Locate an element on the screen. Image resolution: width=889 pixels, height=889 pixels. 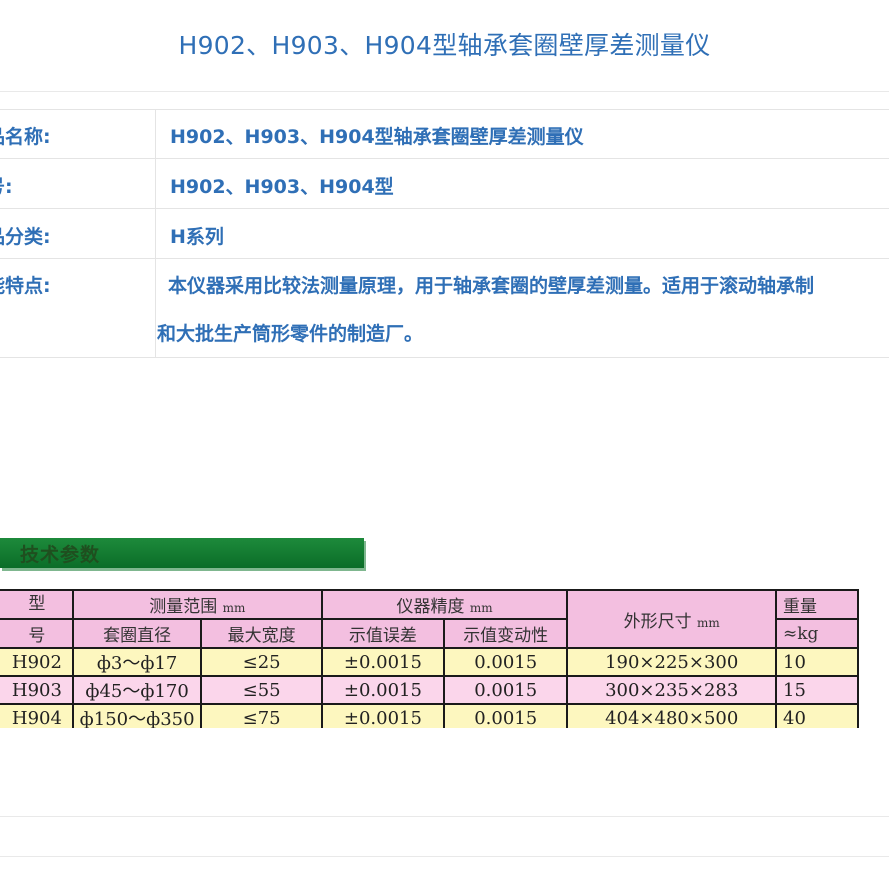
cell-model: H904 is located at coordinates (37, 715).